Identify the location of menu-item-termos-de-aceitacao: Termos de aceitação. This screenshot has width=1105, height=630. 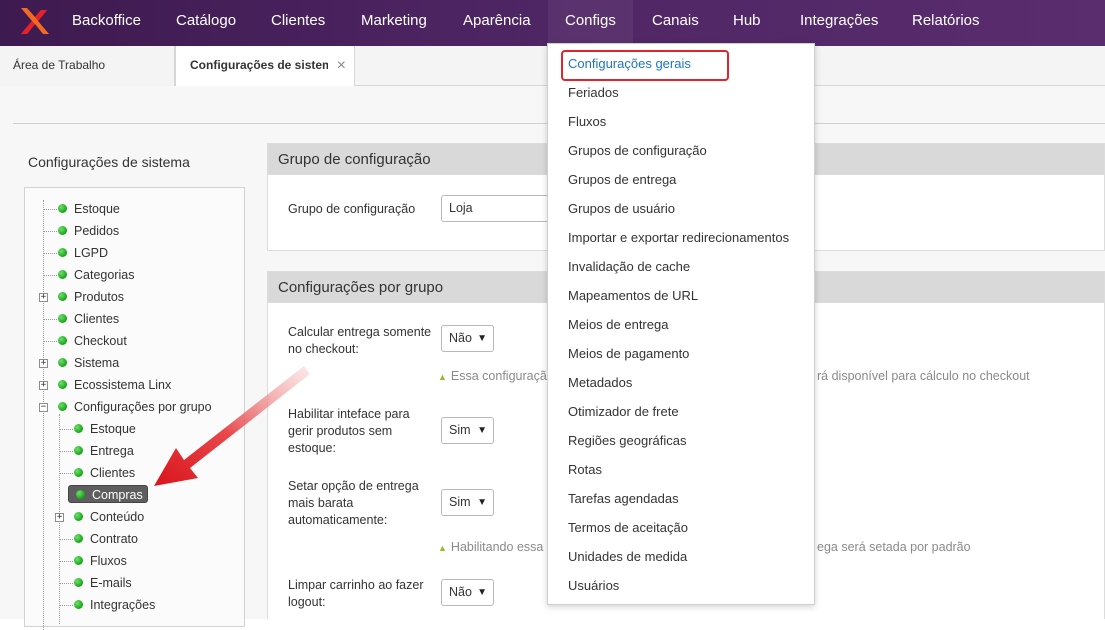
(628, 528).